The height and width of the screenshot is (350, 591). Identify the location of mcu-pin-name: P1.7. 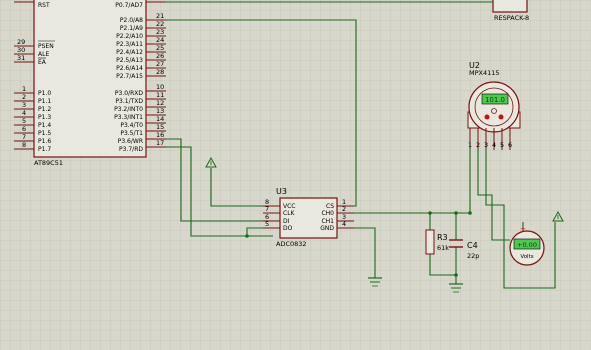
(44, 149).